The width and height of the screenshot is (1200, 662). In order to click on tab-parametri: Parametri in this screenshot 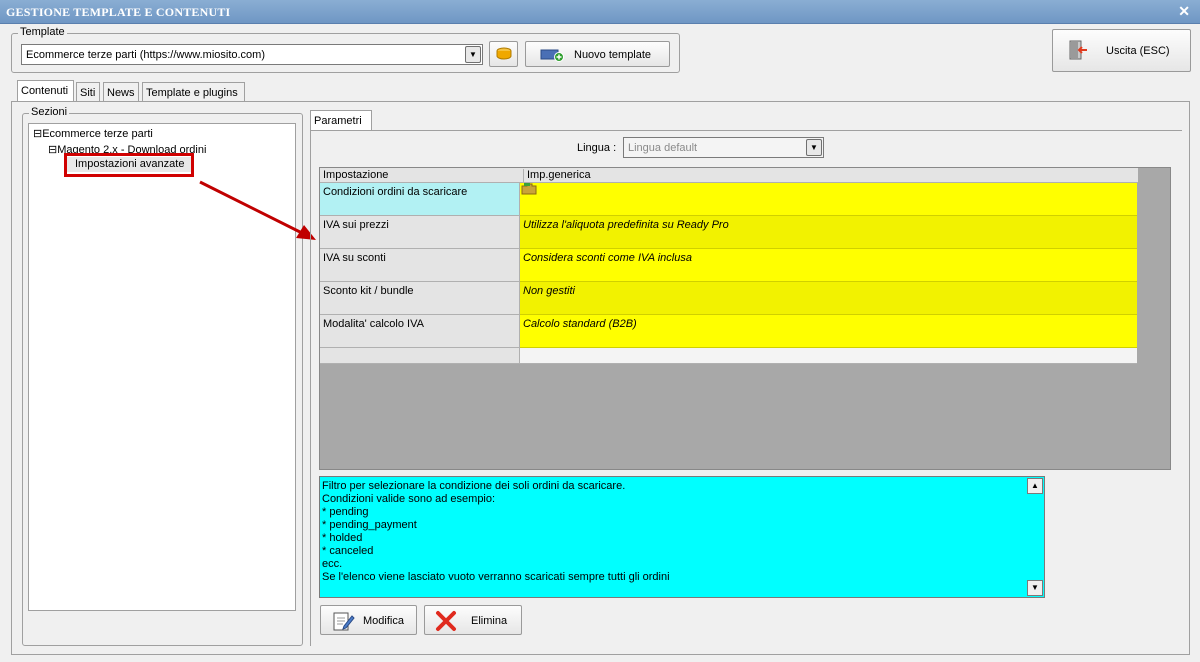, I will do `click(341, 120)`.